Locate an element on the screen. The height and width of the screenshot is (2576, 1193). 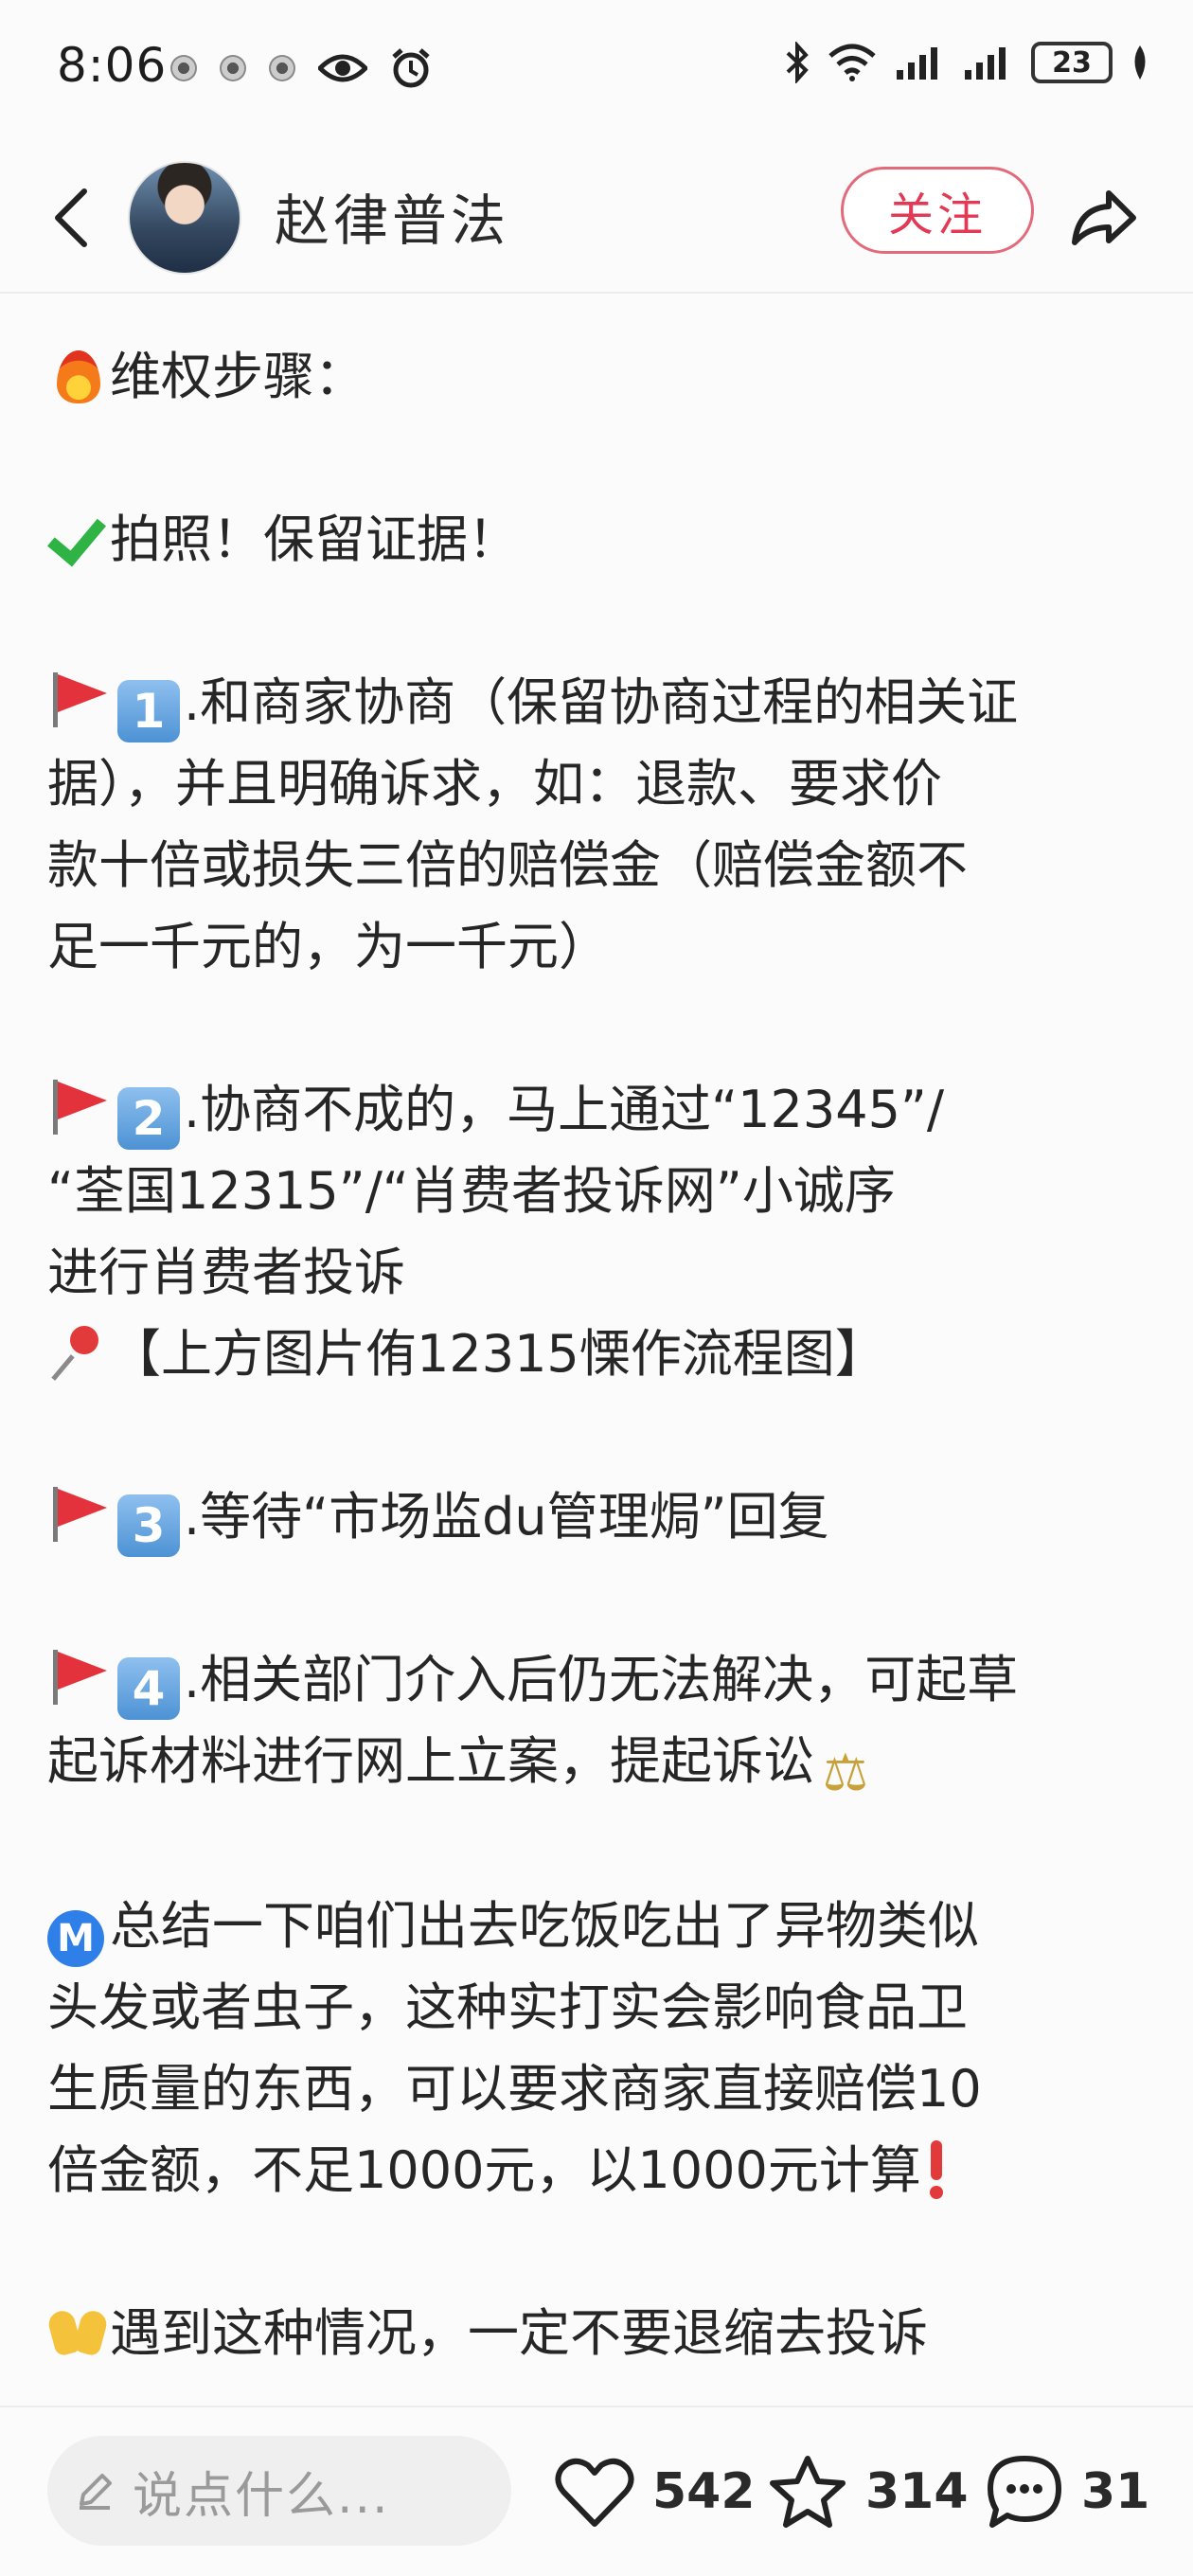
content-line: 3 .等待“市场监du管理焗”回复 is located at coordinates (606, 1517).